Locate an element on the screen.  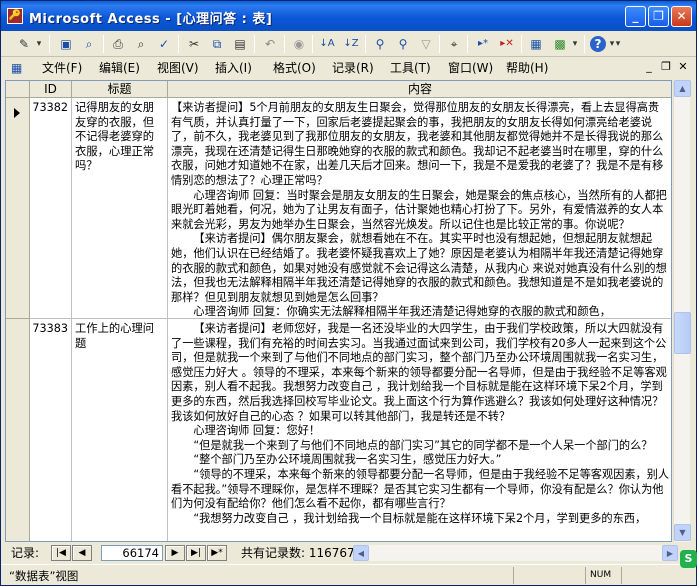
paste-icon: ▤ is located at coordinates (240, 44).